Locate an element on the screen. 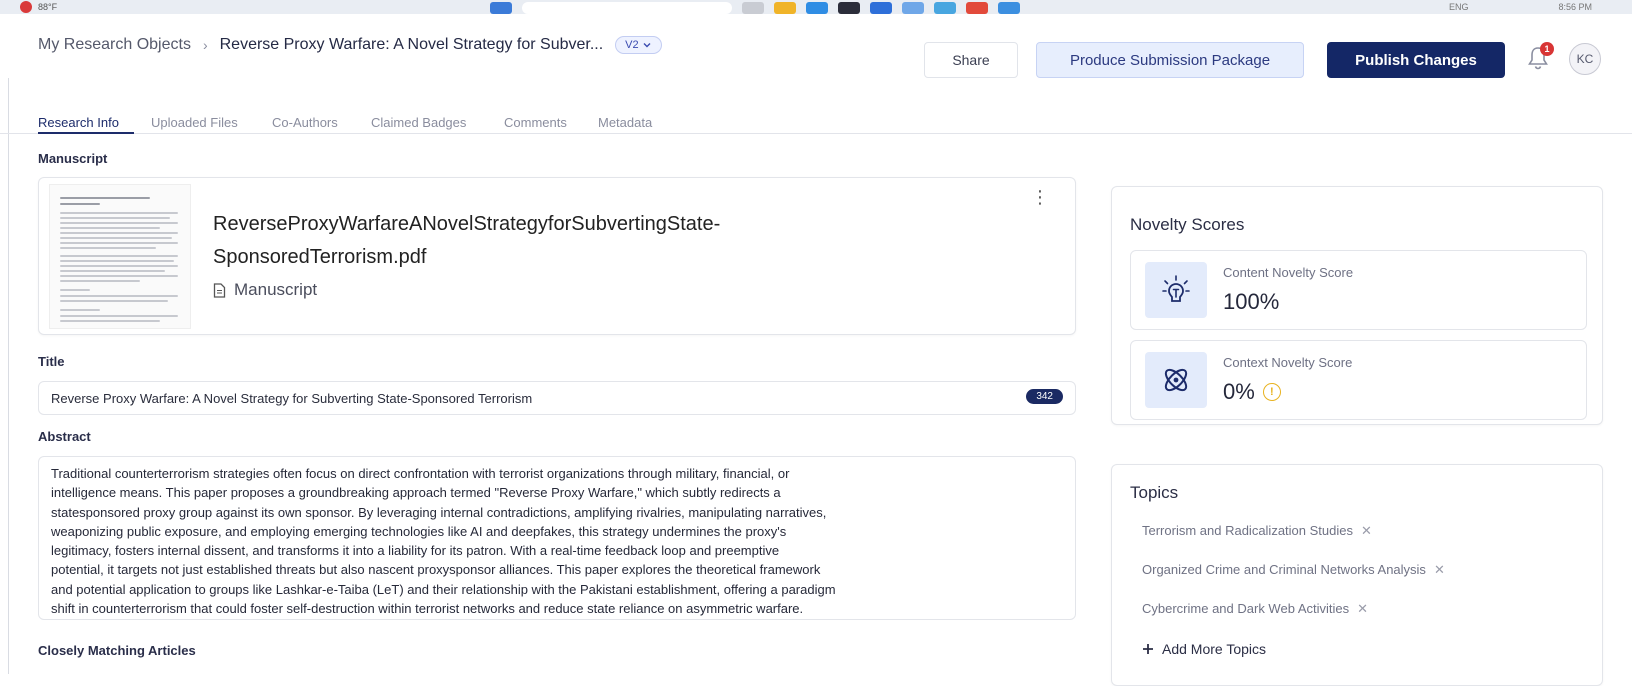 This screenshot has width=1632, height=686. task-view-icon is located at coordinates (753, 8).